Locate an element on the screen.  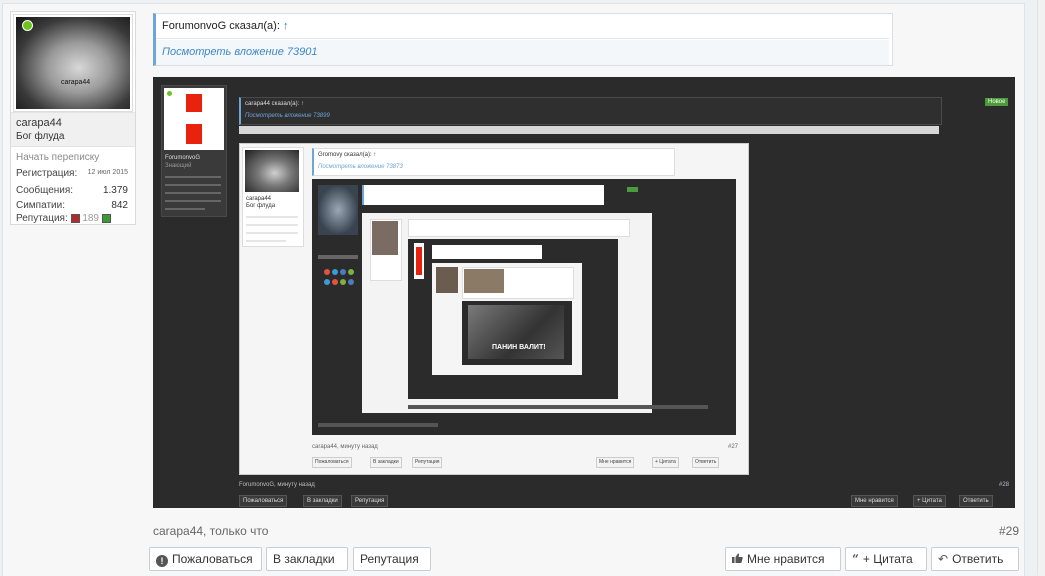
embedded-inner-user-card: carapa44 Бог флуда is located at coordinates (273, 197).